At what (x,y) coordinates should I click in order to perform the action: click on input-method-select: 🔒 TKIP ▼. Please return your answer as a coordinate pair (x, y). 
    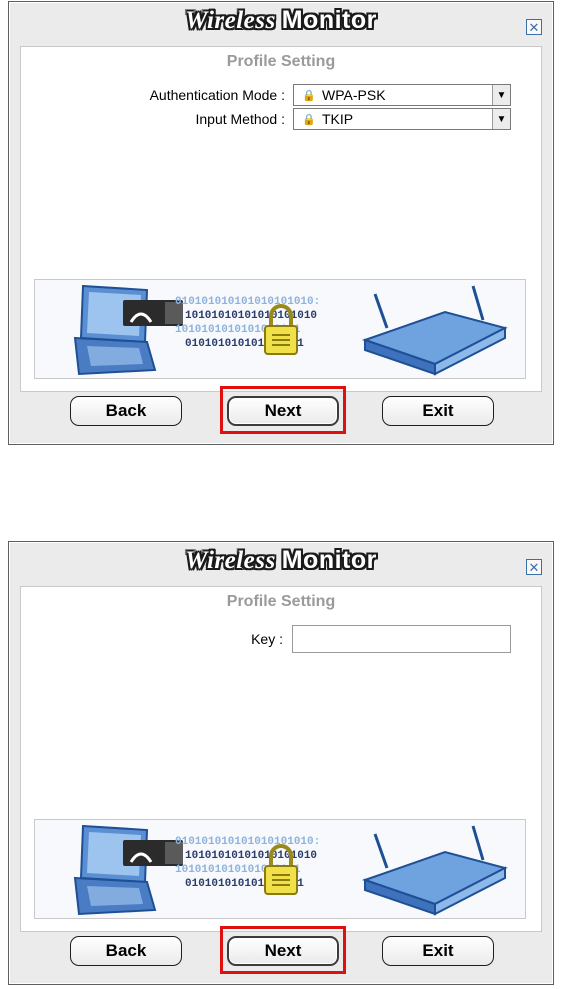
    Looking at the image, I should click on (402, 119).